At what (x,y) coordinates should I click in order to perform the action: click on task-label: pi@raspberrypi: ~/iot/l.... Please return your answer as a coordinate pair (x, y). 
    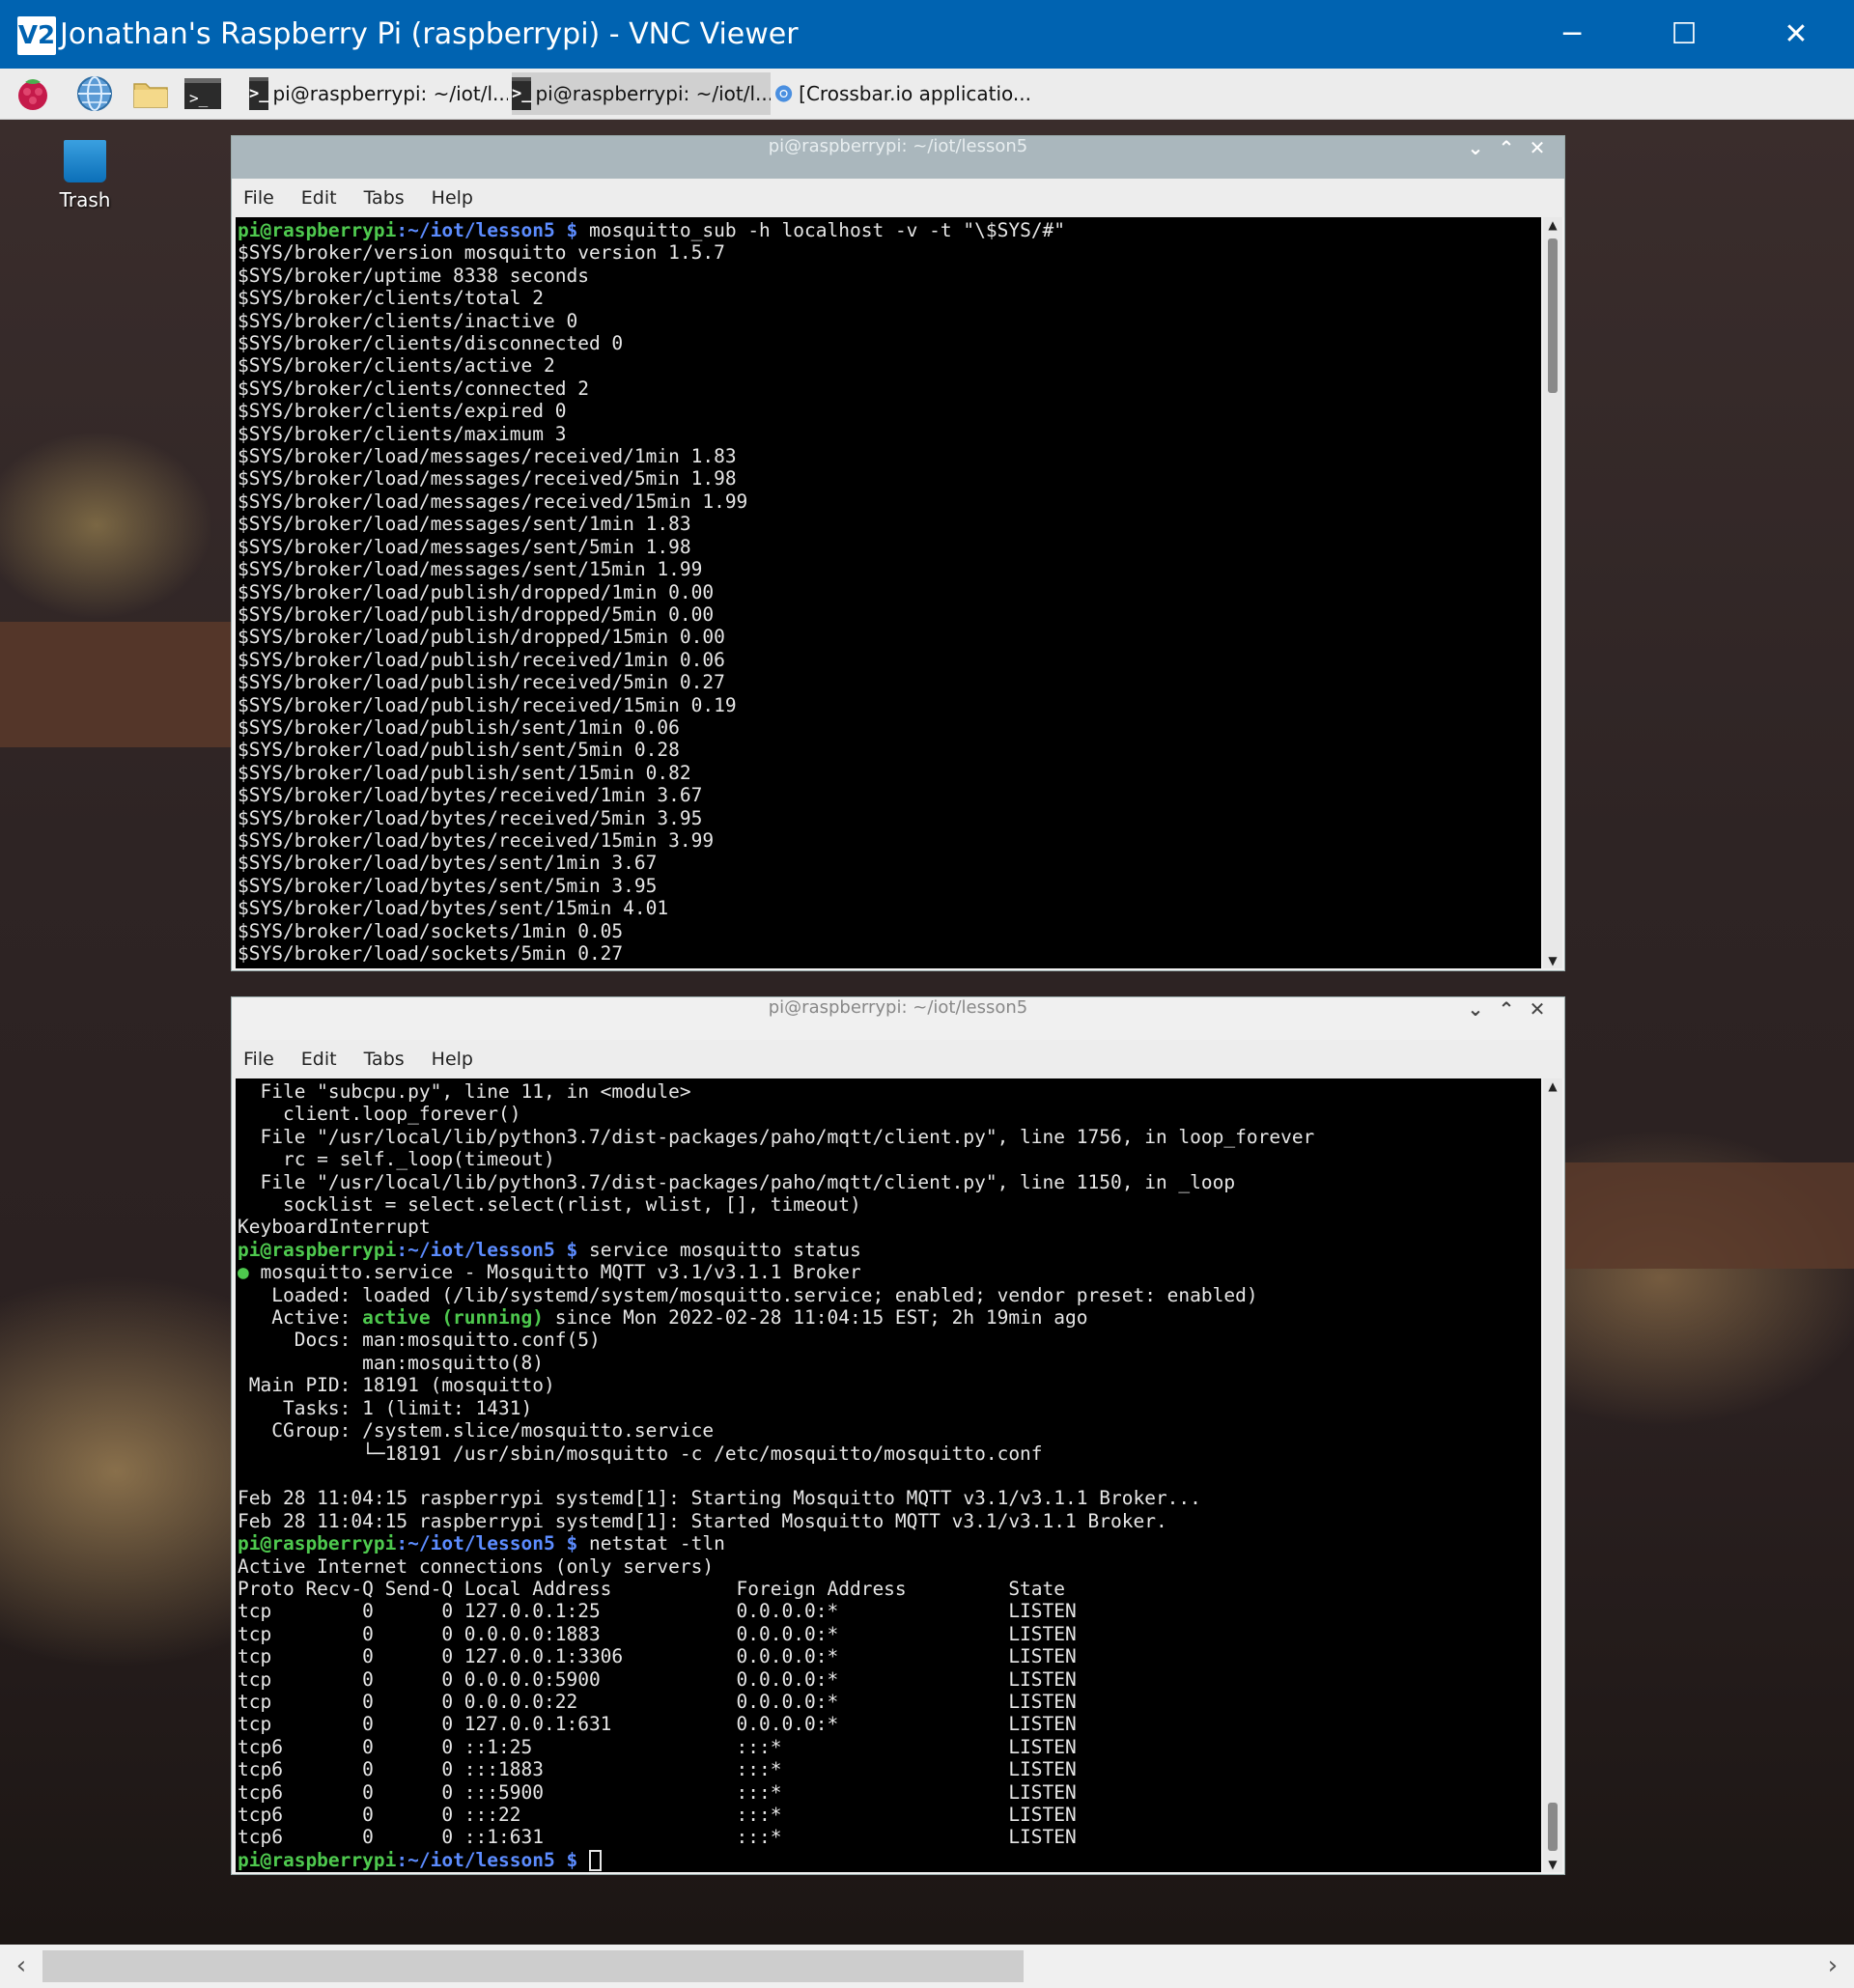
    Looking at the image, I should click on (390, 94).